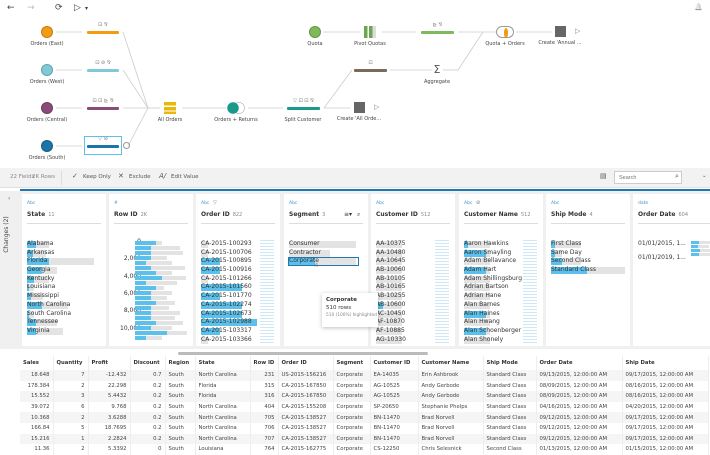 The width and height of the screenshot is (710, 455). I want to click on search-field-icon: ⌕, so click(358, 215).